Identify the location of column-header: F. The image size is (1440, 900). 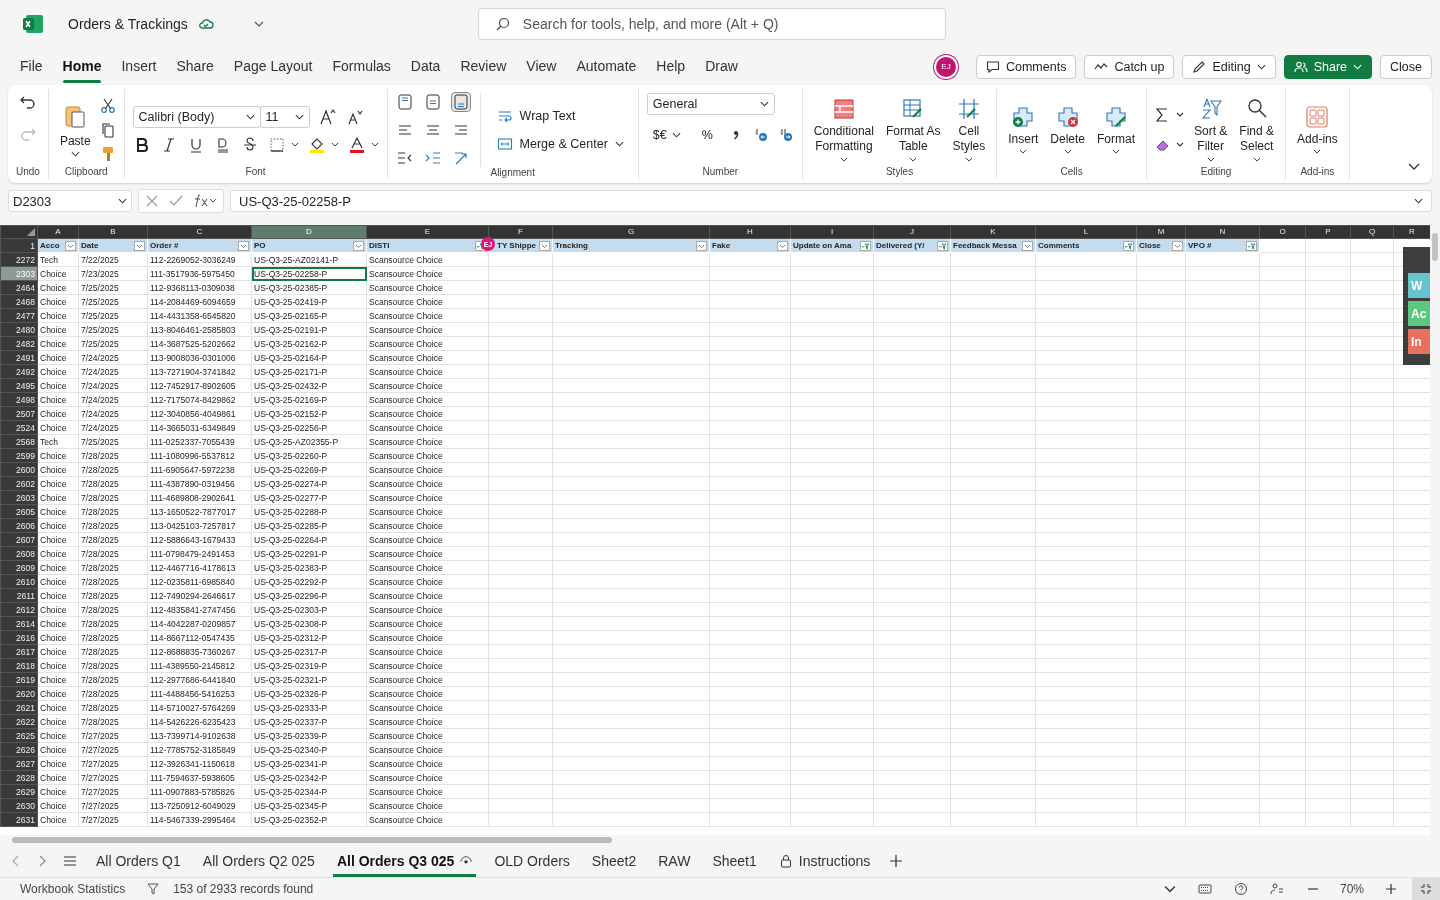
(520, 232).